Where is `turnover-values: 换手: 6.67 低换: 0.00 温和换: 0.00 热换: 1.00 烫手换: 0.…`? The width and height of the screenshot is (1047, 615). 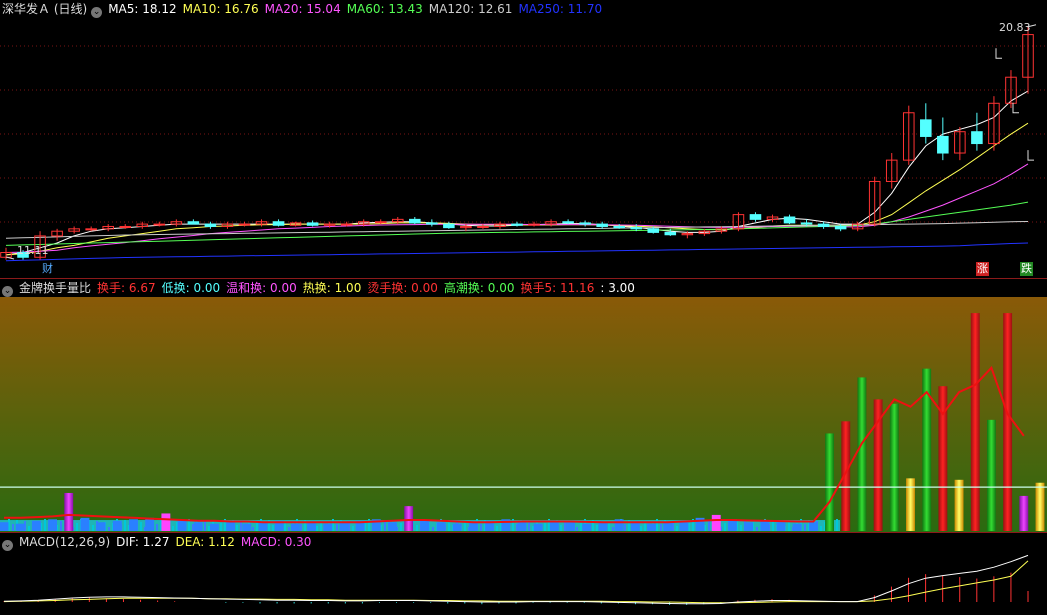
turnover-values: 换手: 6.67 低换: 0.00 温和换: 0.00 热换: 1.00 烫手换: 0.… is located at coordinates (369, 288).